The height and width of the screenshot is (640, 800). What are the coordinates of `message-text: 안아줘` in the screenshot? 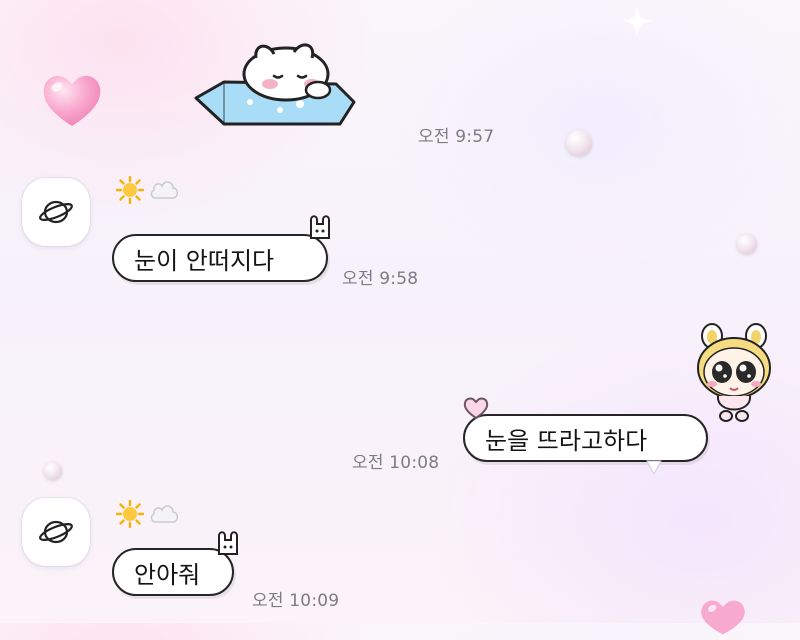 It's located at (167, 574).